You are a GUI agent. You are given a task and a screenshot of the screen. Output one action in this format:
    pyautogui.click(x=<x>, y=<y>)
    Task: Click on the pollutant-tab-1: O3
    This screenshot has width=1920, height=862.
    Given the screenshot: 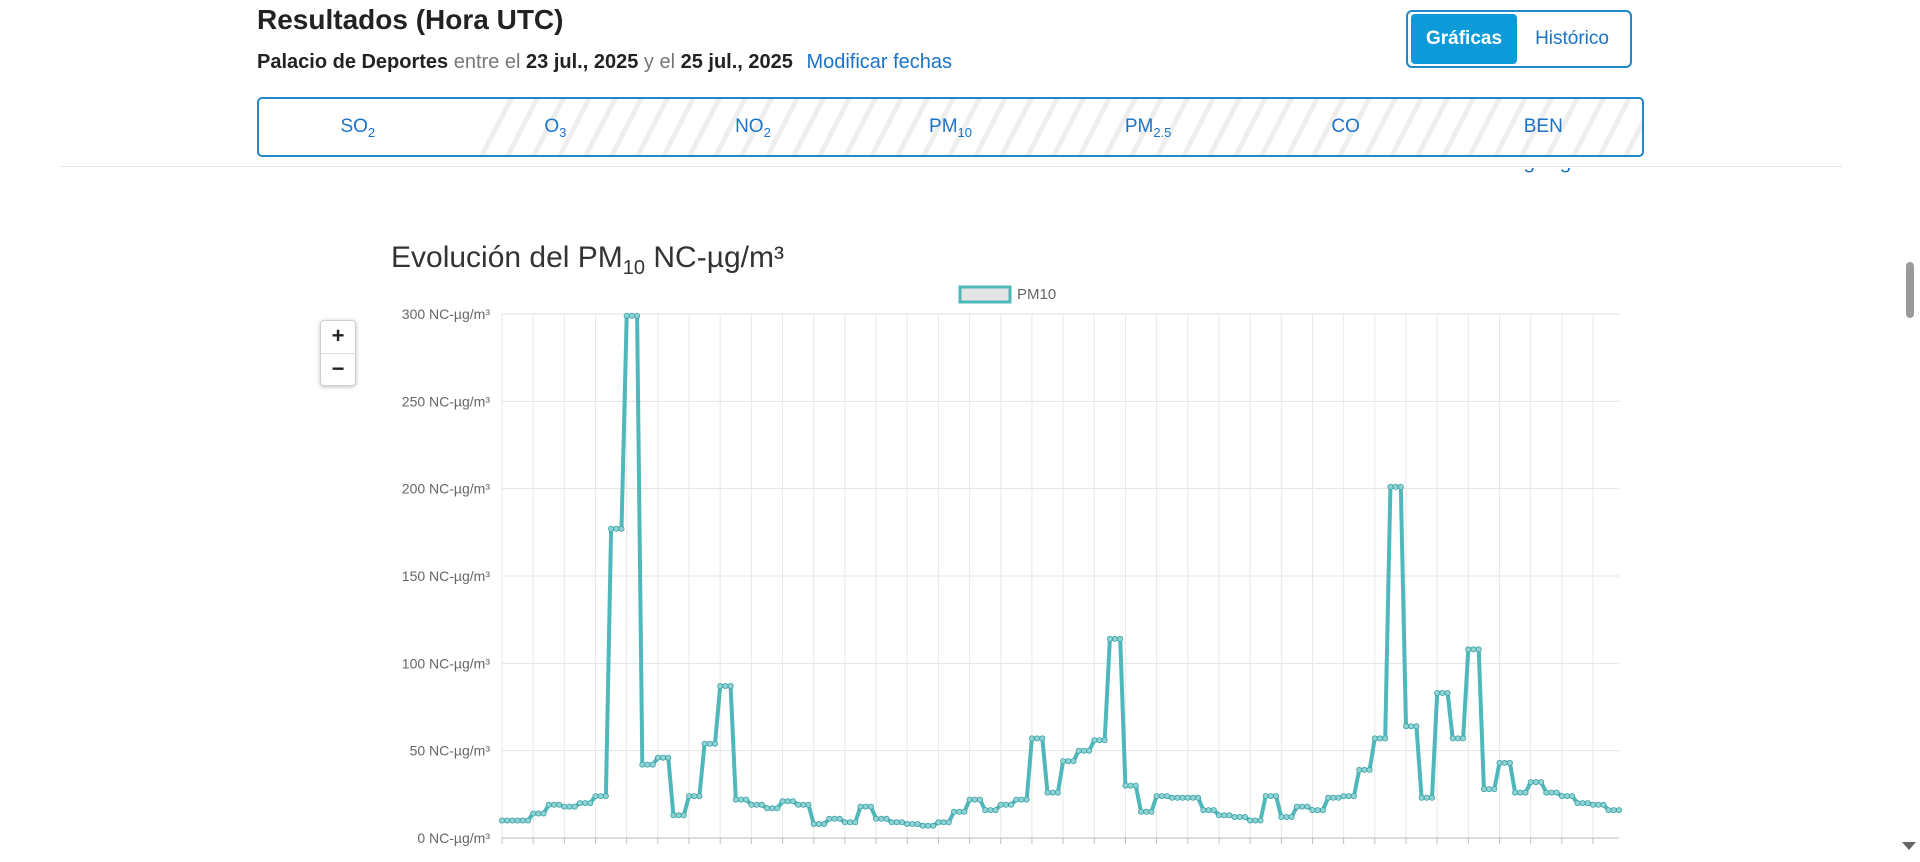 What is the action you would take?
    pyautogui.click(x=556, y=127)
    